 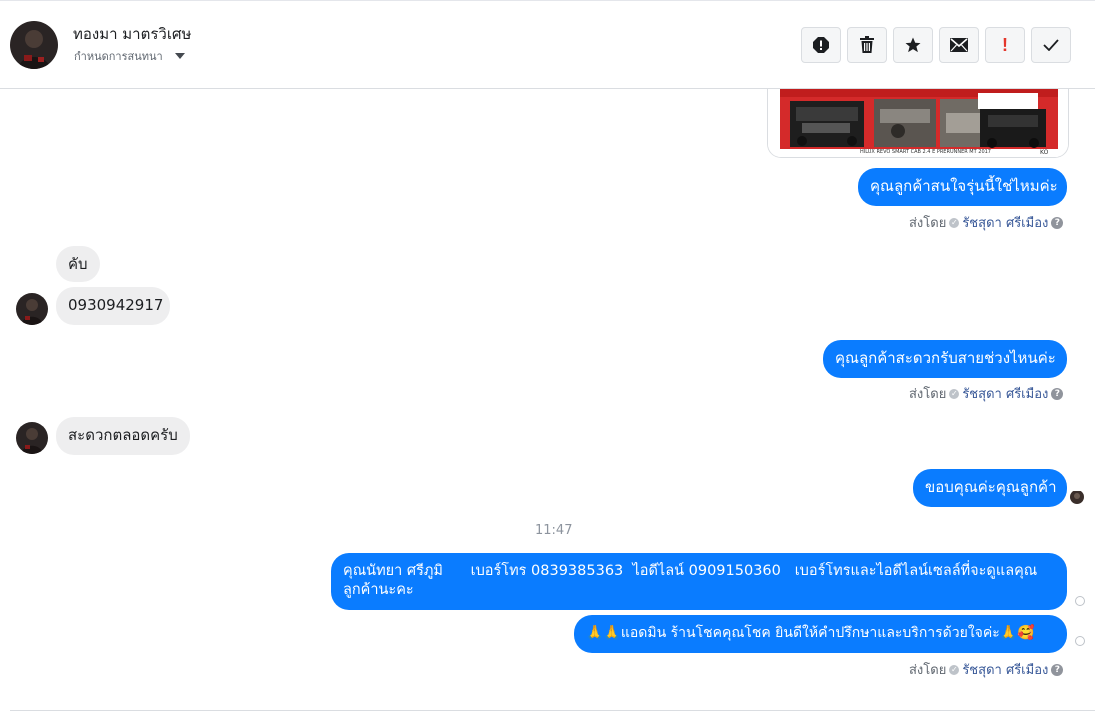 I want to click on envelope-icon, so click(x=959, y=45).